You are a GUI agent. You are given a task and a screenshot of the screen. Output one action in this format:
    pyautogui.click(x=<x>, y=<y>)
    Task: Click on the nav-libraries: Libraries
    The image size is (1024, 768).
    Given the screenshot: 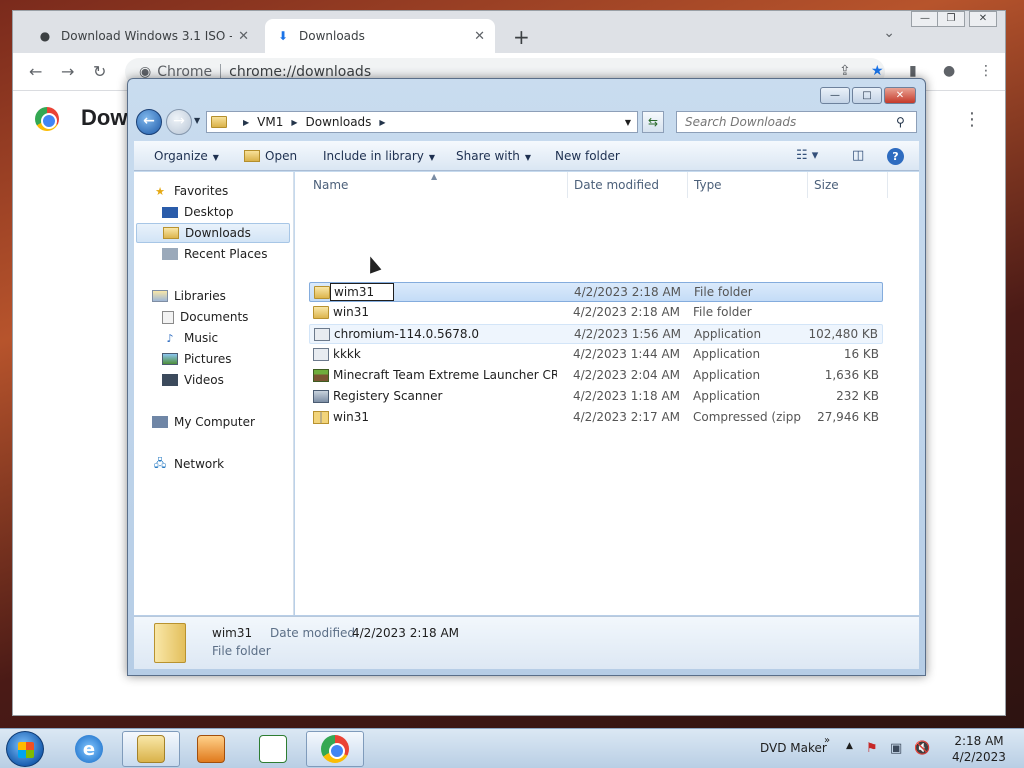 What is the action you would take?
    pyautogui.click(x=189, y=296)
    